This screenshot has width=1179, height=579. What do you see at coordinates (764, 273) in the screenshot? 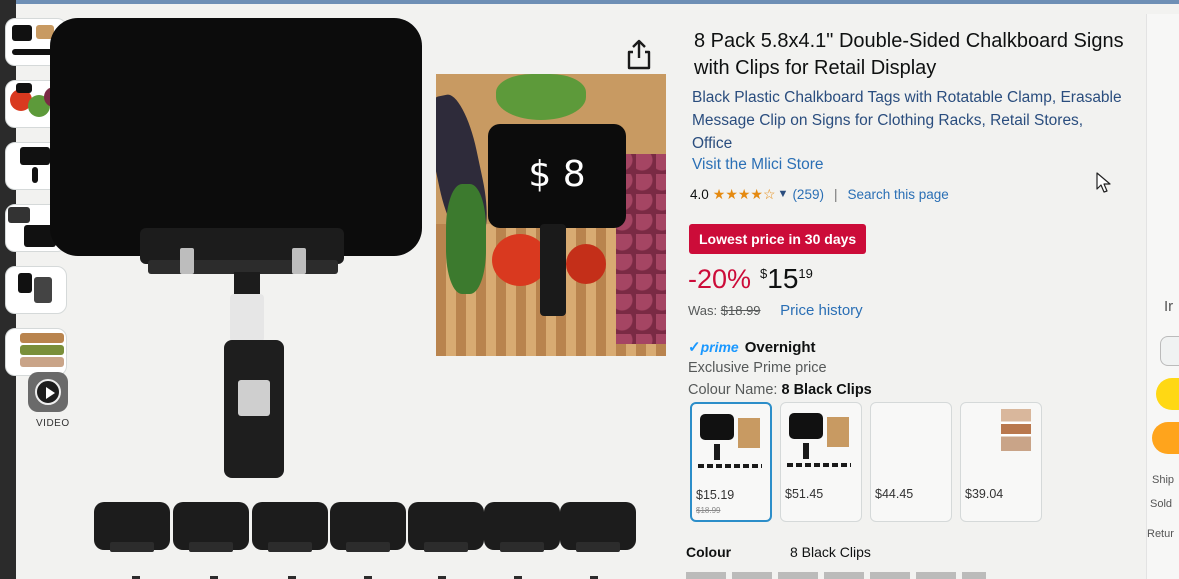
I see `currency-symbol: $` at bounding box center [764, 273].